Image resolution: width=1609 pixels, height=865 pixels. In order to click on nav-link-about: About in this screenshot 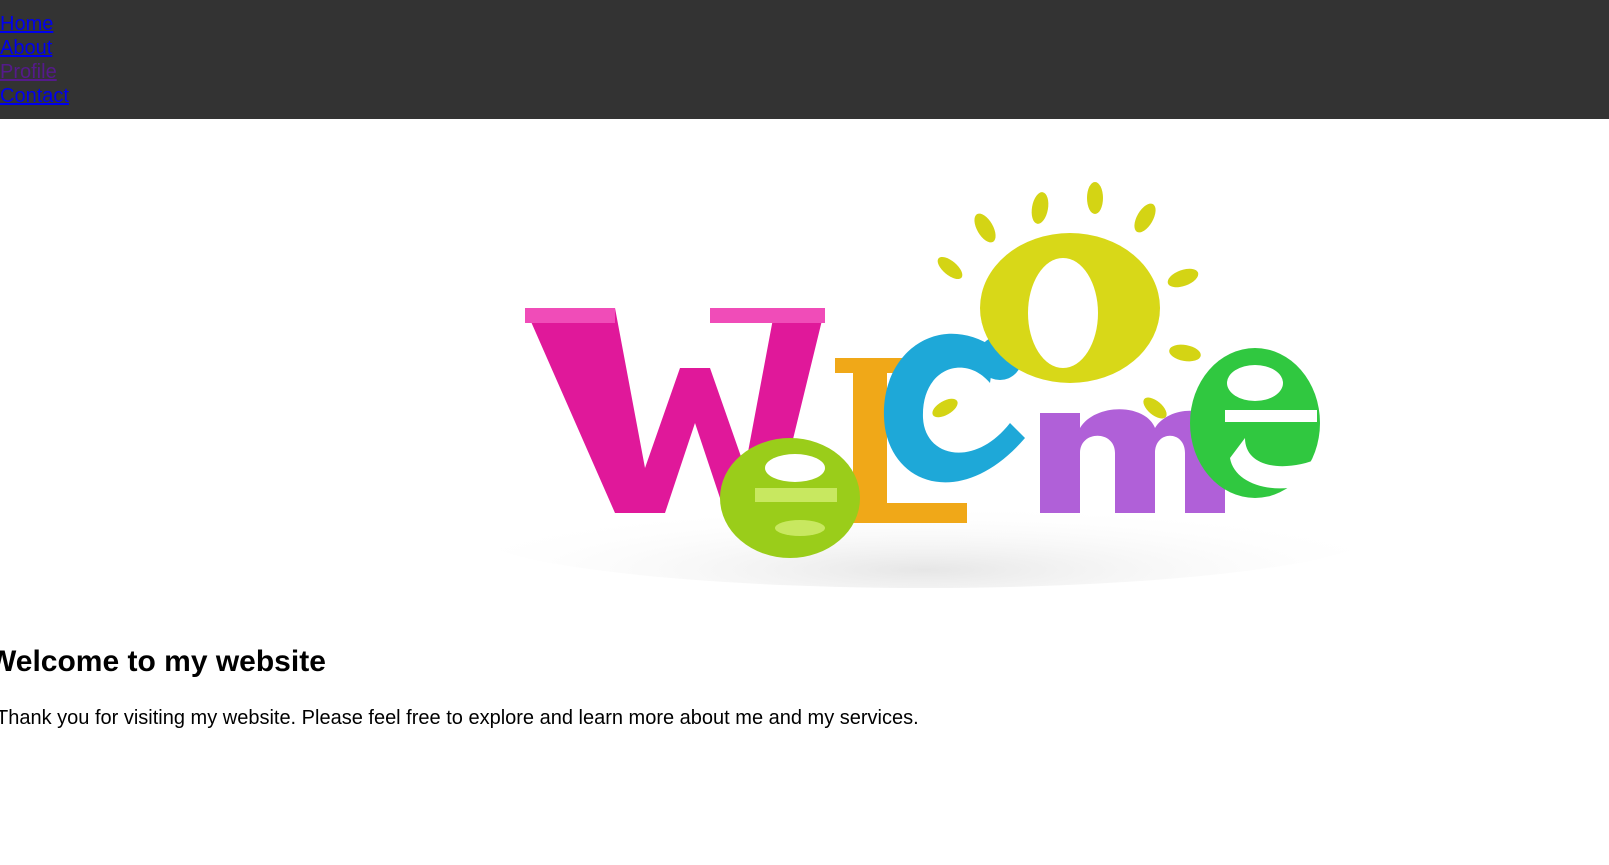, I will do `click(26, 48)`.